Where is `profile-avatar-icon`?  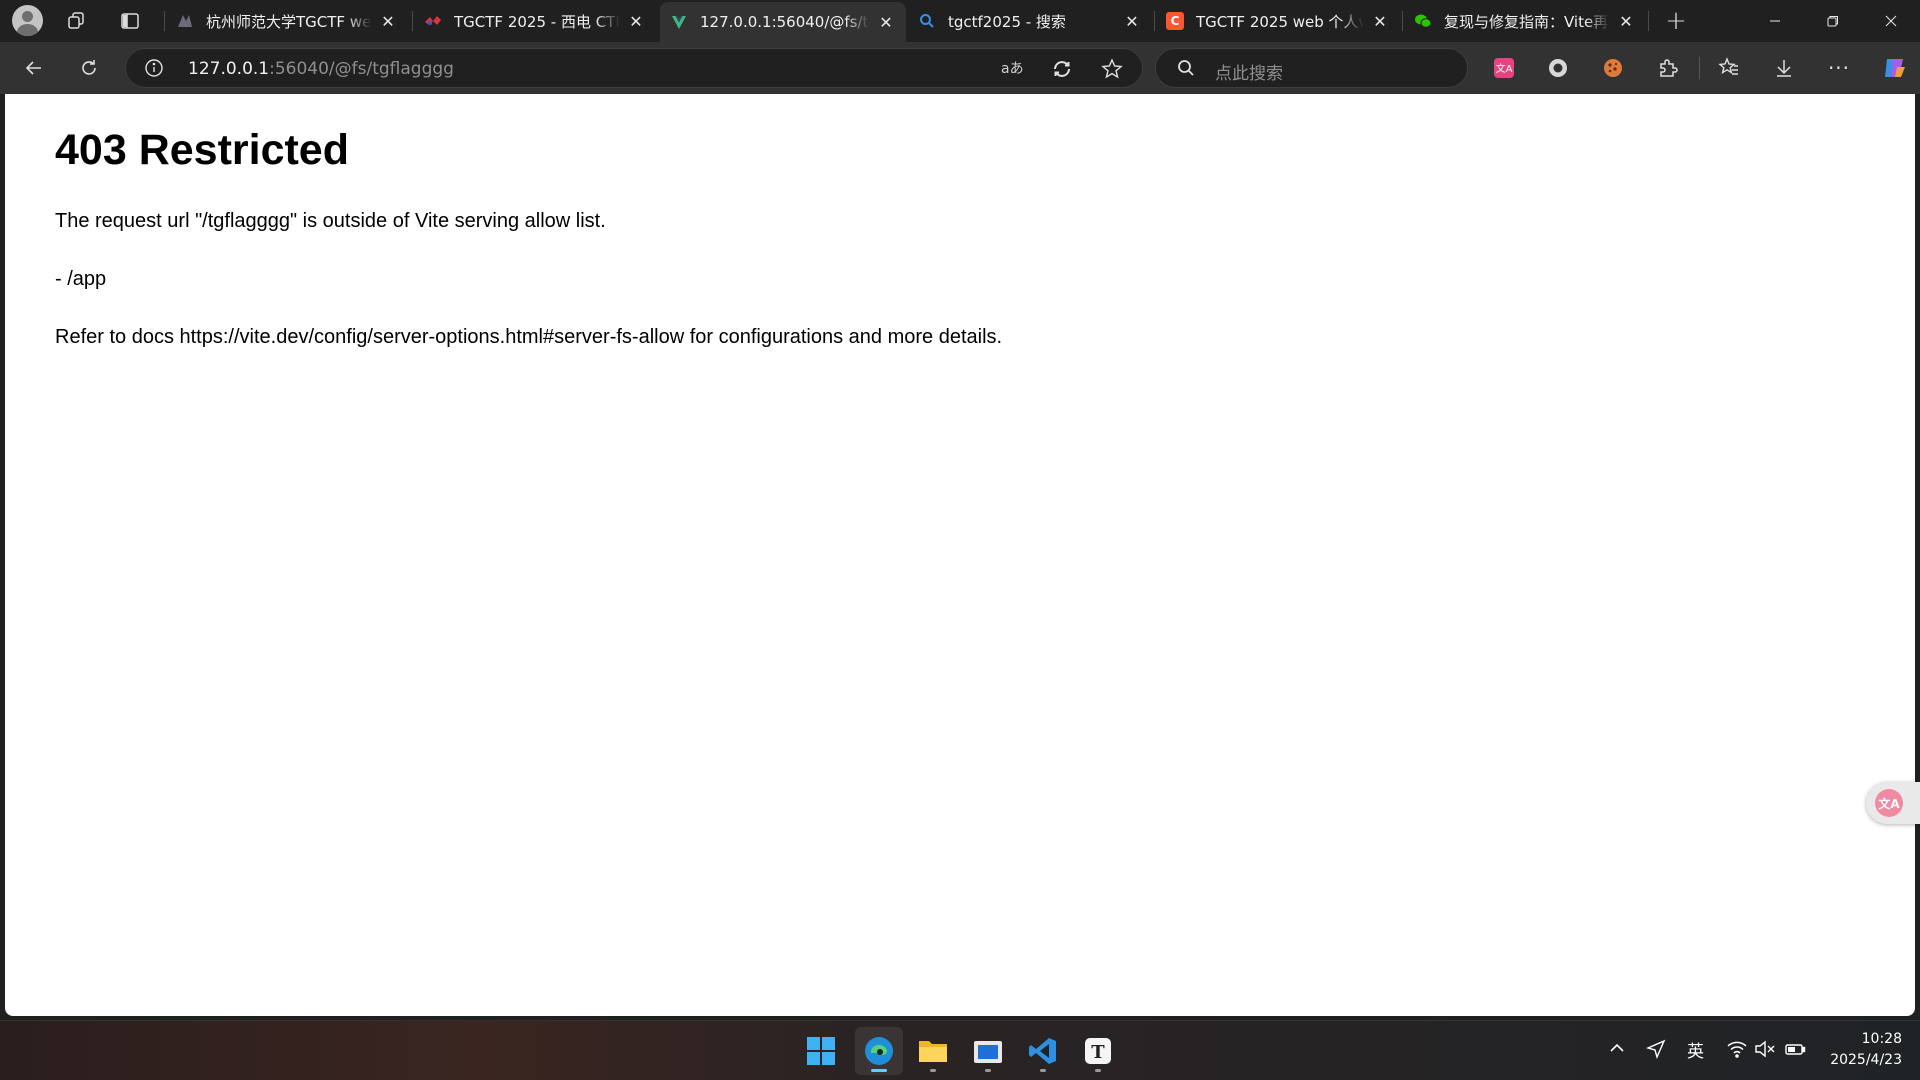 profile-avatar-icon is located at coordinates (27, 20).